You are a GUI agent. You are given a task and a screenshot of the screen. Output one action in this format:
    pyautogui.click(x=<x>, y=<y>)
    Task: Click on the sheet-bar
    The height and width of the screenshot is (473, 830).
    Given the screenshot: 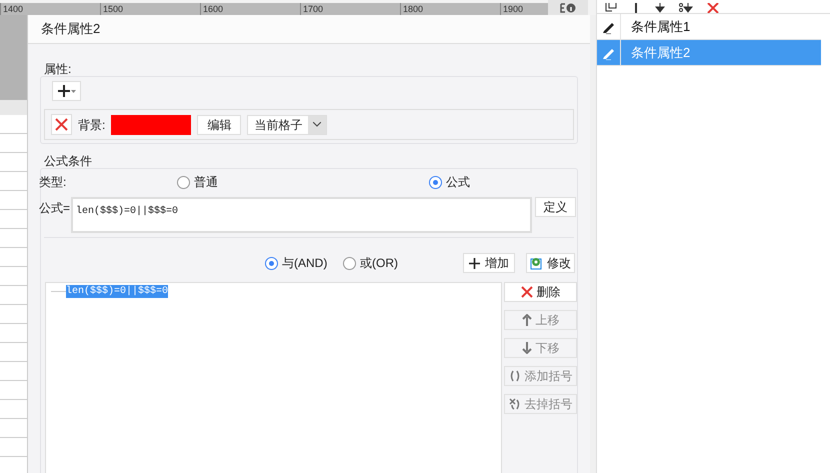 What is the action you would take?
    pyautogui.click(x=13, y=107)
    